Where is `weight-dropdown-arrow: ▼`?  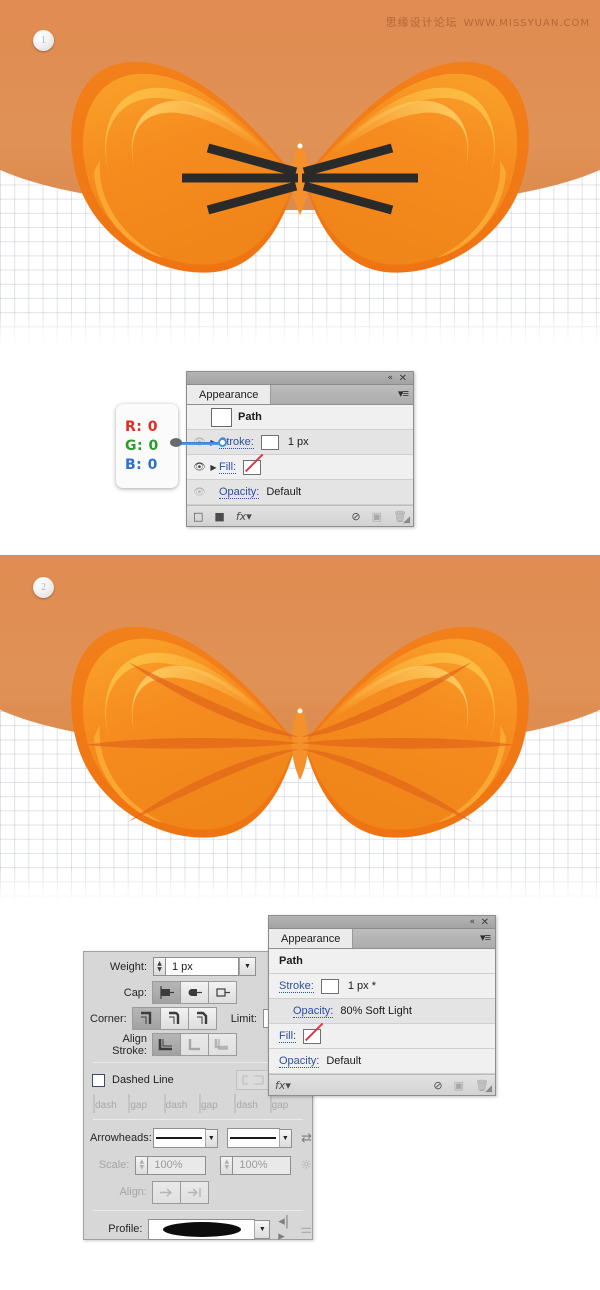 weight-dropdown-arrow: ▼ is located at coordinates (247, 966).